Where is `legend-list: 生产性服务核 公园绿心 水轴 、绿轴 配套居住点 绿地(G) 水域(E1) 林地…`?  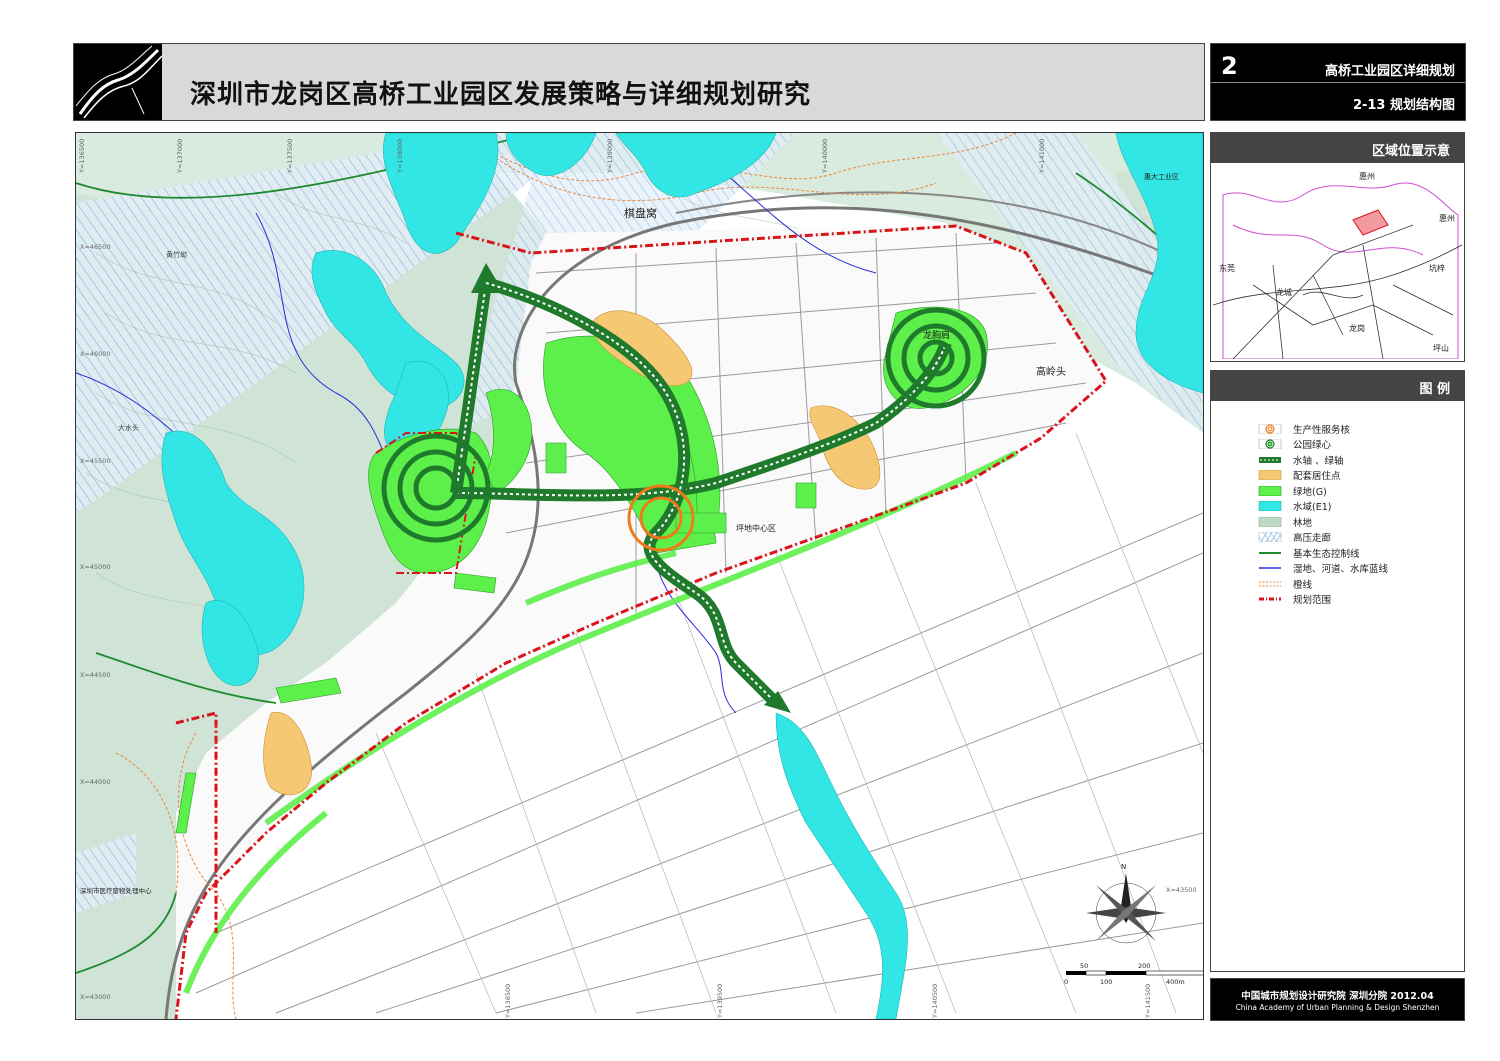
legend-list: 生产性服务核 公园绿心 水轴 、绿轴 配套居住点 绿地(G) 水域(E1) 林地… is located at coordinates (1355, 514).